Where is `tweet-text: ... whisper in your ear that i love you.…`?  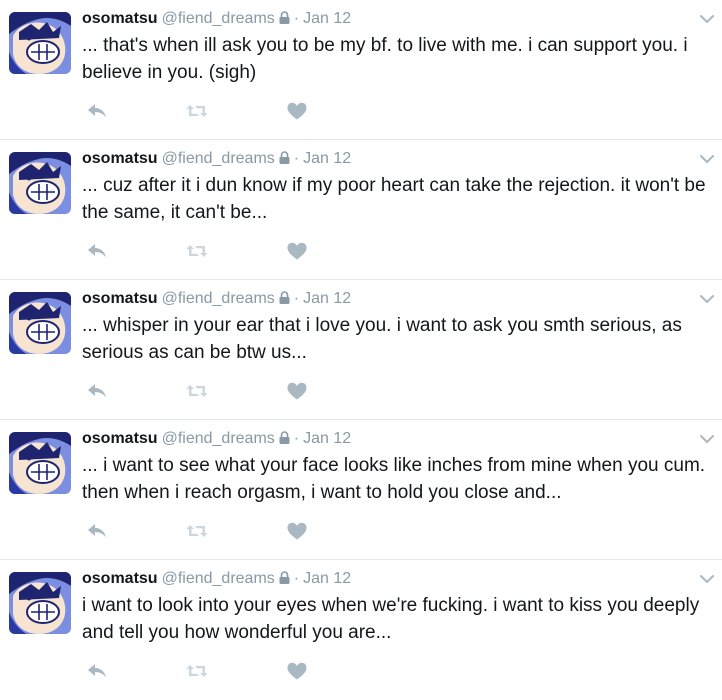 tweet-text: ... whisper in your ear that i love you.… is located at coordinates (382, 339).